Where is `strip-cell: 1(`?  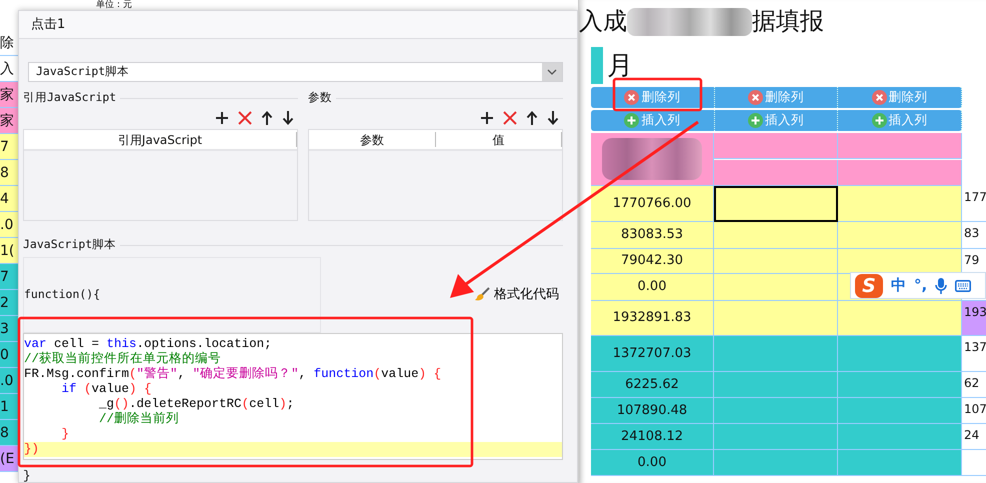
strip-cell: 1( is located at coordinates (9, 251).